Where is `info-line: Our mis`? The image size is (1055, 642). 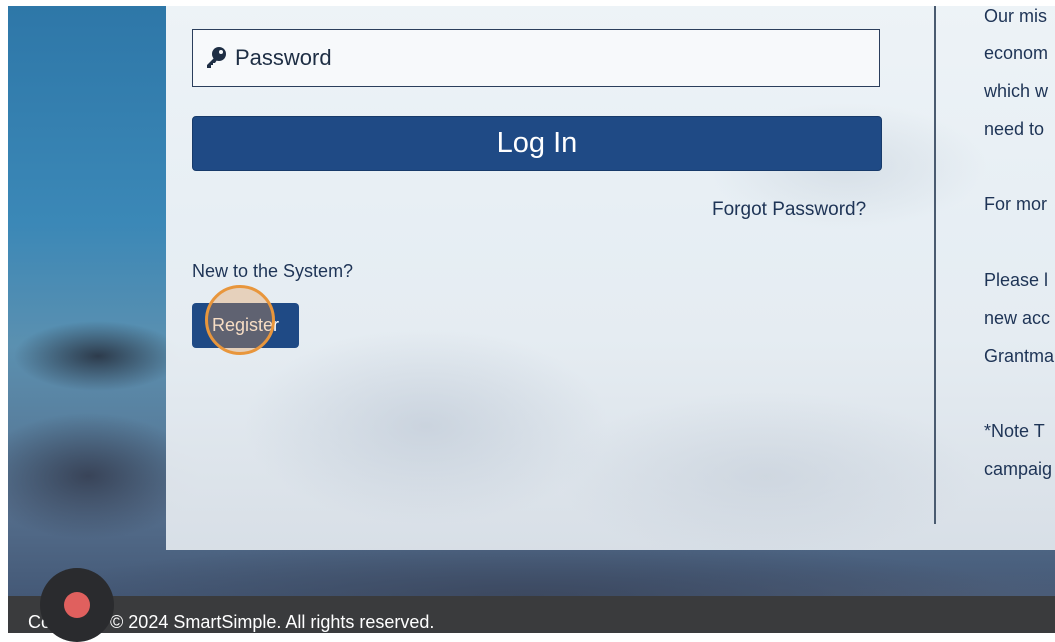 info-line: Our mis is located at coordinates (1015, 16).